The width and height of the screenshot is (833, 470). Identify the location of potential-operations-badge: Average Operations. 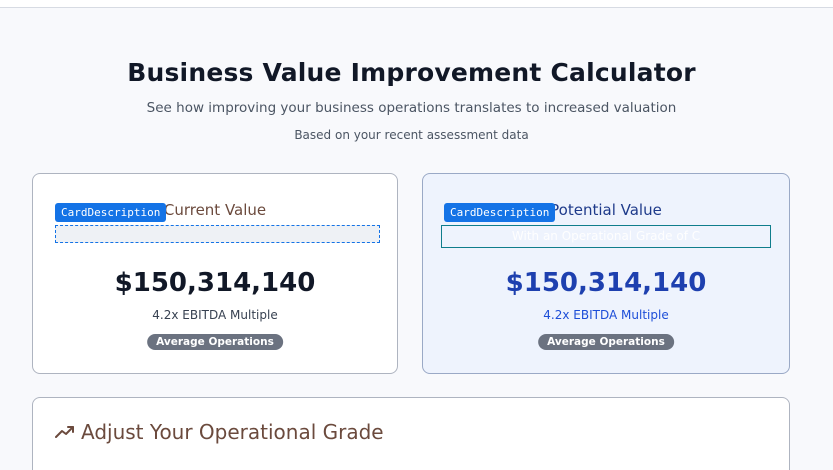
(606, 342).